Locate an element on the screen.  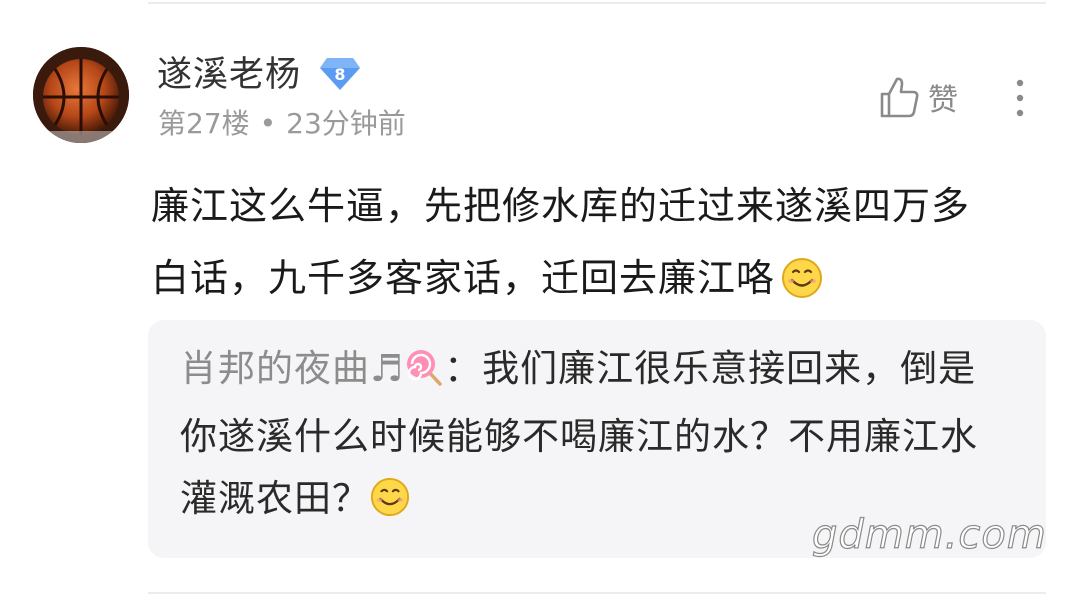
content-line-2-text: 白话，九千多客家话，迁回去廉江咯 is located at coordinates (463, 278).